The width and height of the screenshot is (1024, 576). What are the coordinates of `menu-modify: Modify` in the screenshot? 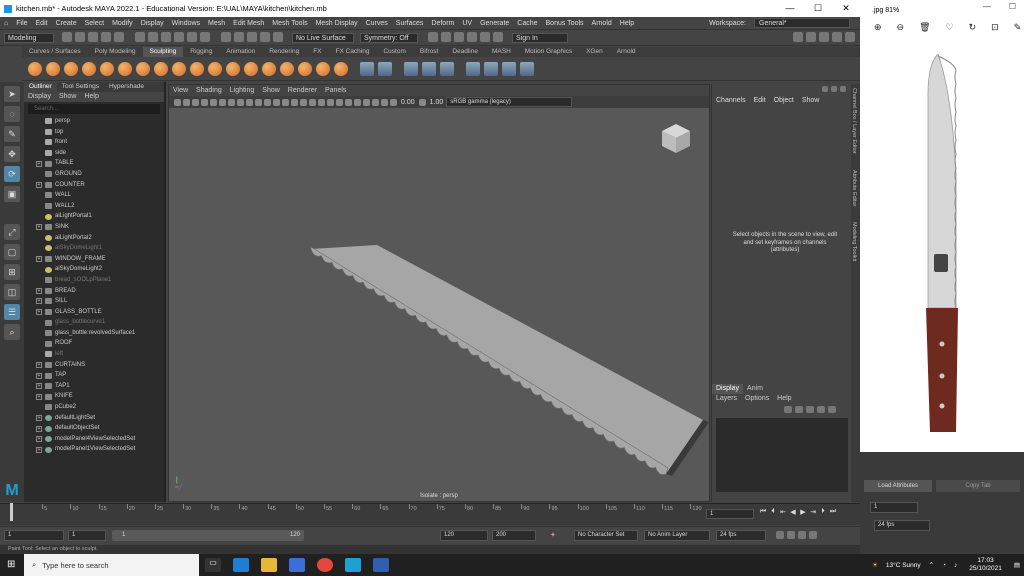 It's located at (122, 23).